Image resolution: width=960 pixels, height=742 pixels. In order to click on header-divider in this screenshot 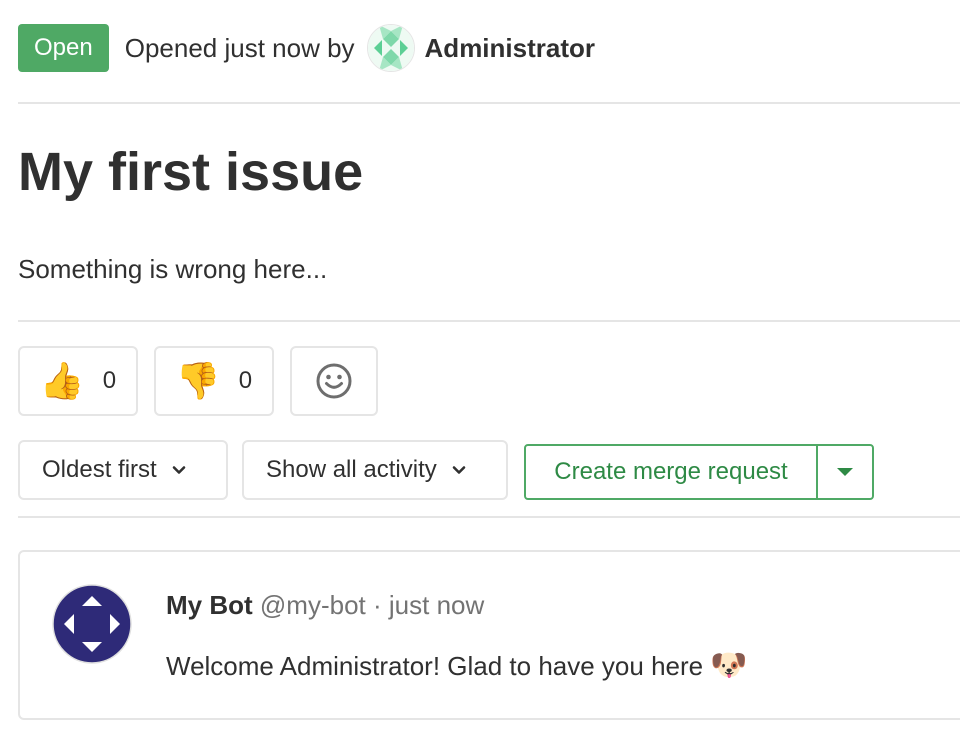, I will do `click(489, 103)`.